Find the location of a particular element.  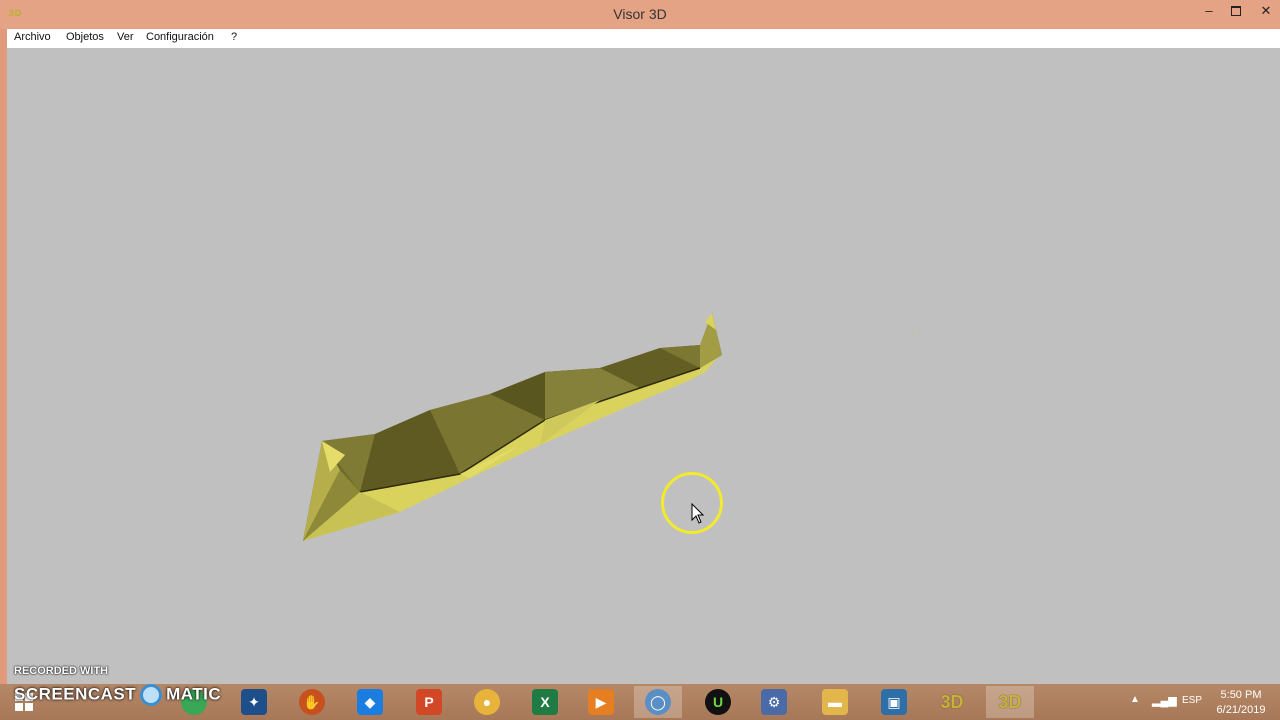

taskbar-video-editor: ✦ is located at coordinates (254, 702).